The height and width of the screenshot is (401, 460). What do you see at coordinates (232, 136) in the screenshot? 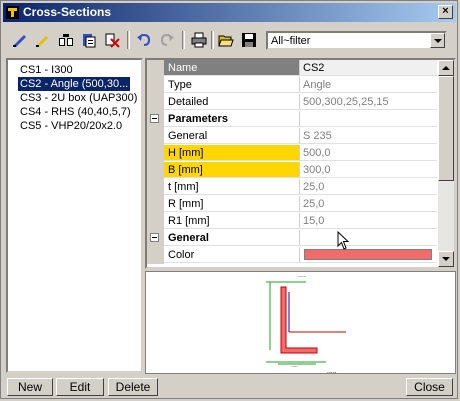
I see `property-name: General` at bounding box center [232, 136].